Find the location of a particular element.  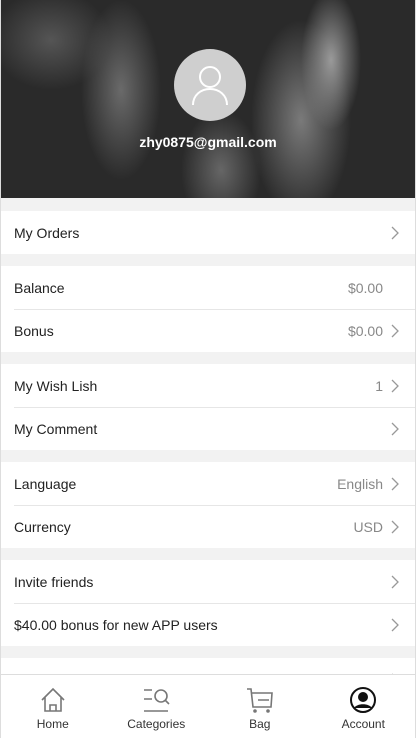

row-label: Invite friends is located at coordinates (54, 581).